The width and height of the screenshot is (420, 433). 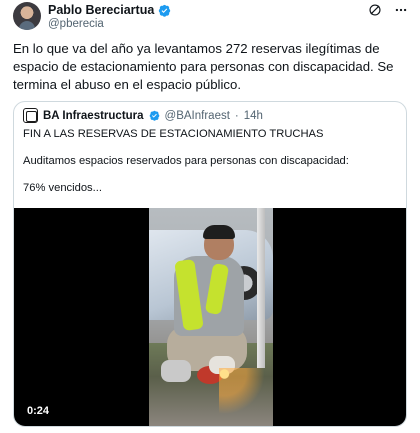 What do you see at coordinates (38, 411) in the screenshot?
I see `video-duration: 0:24` at bounding box center [38, 411].